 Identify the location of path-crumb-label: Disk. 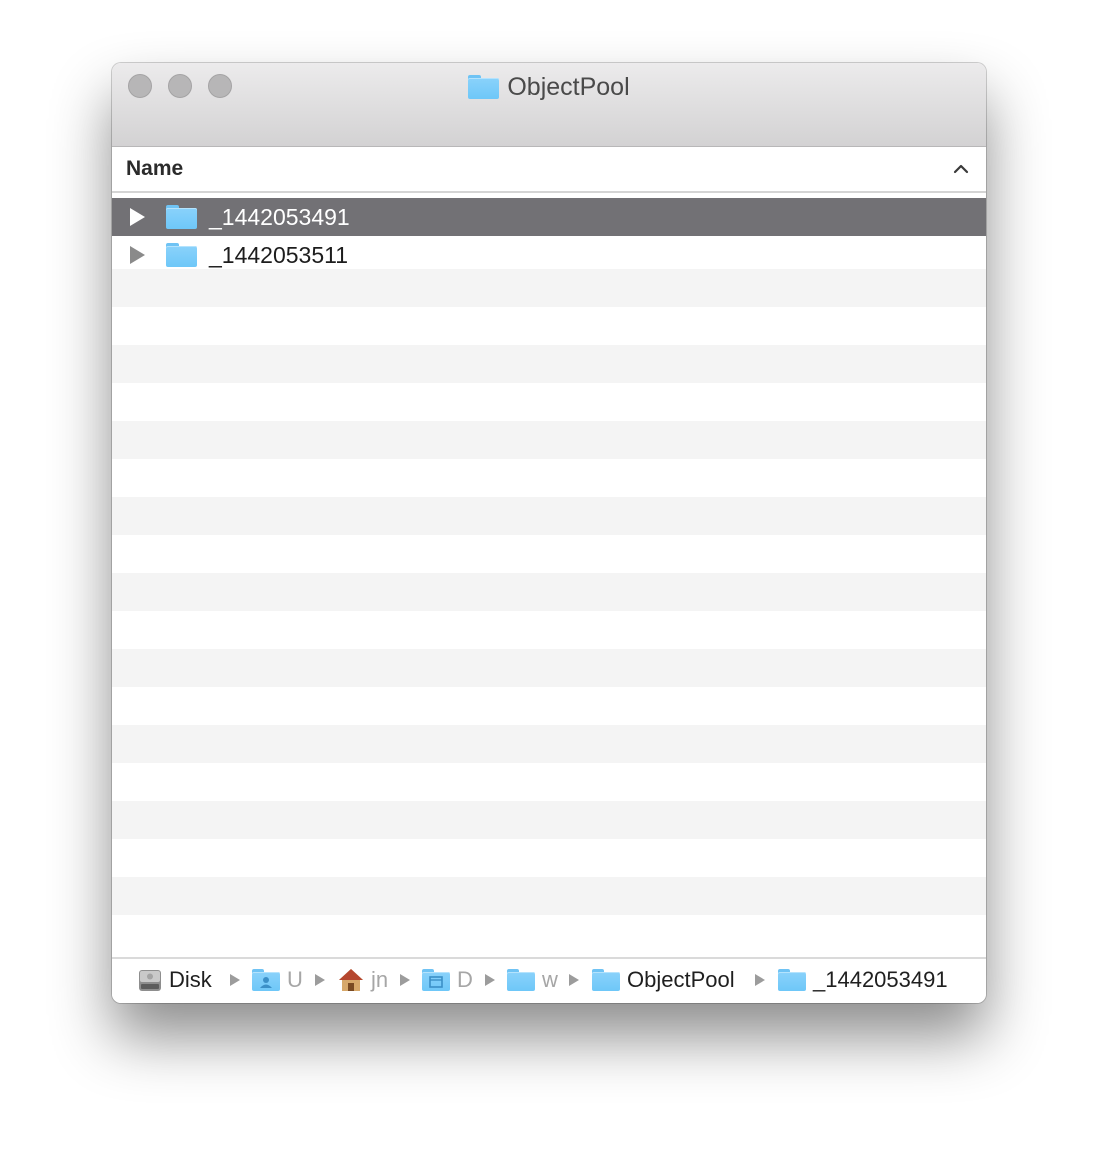
(190, 979).